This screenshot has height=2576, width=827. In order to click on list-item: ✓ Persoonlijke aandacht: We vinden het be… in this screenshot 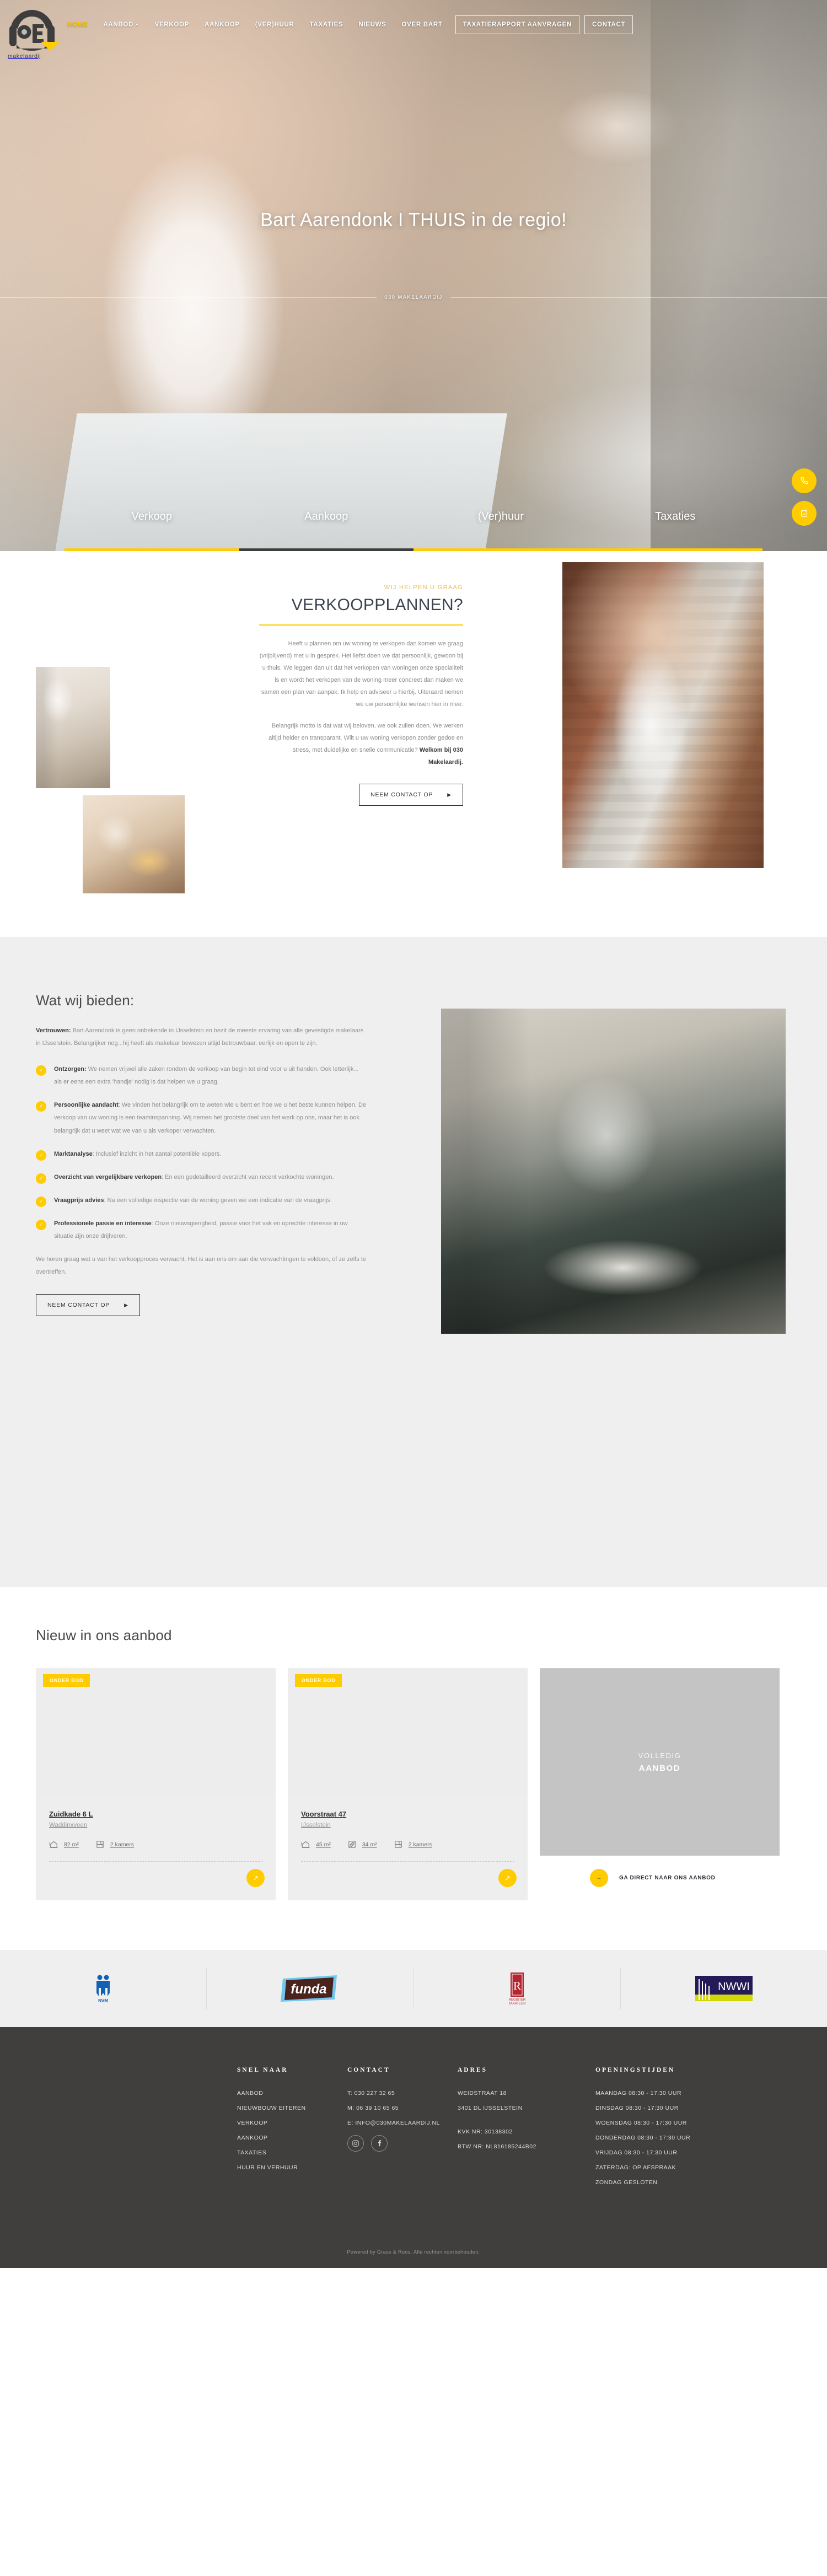, I will do `click(202, 1118)`.